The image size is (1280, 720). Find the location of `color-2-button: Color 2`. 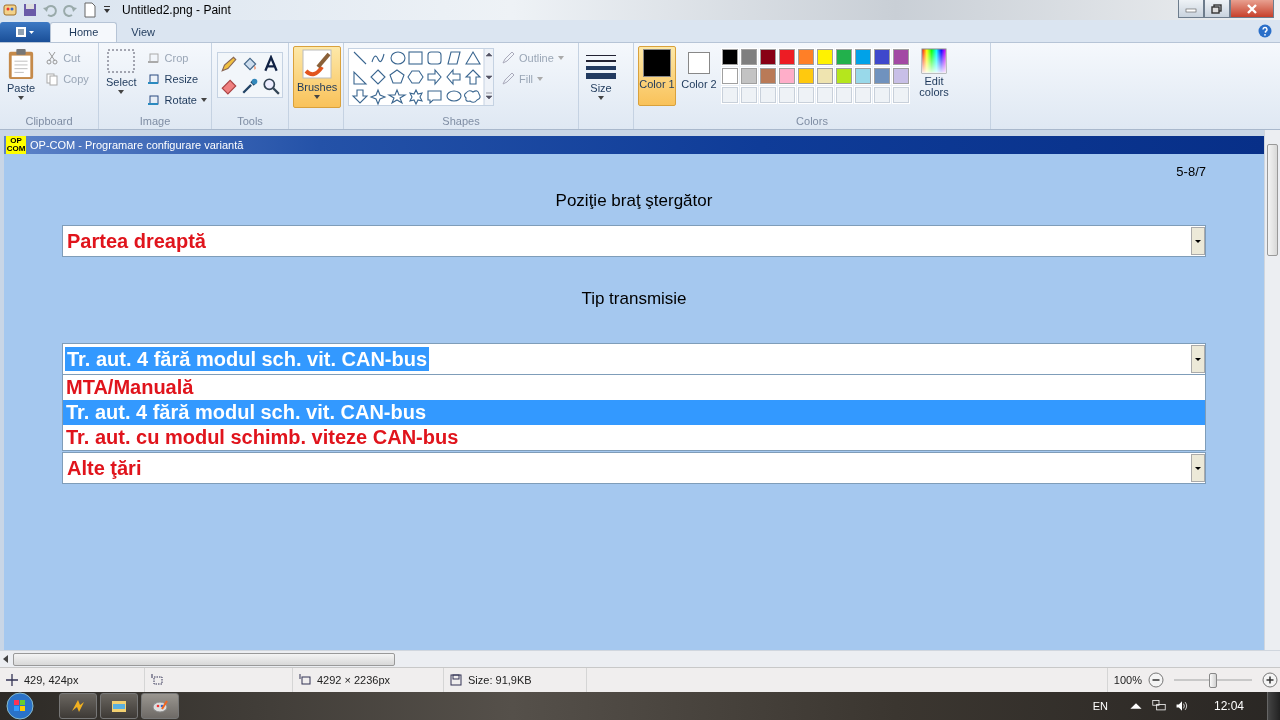

color-2-button: Color 2 is located at coordinates (699, 76).